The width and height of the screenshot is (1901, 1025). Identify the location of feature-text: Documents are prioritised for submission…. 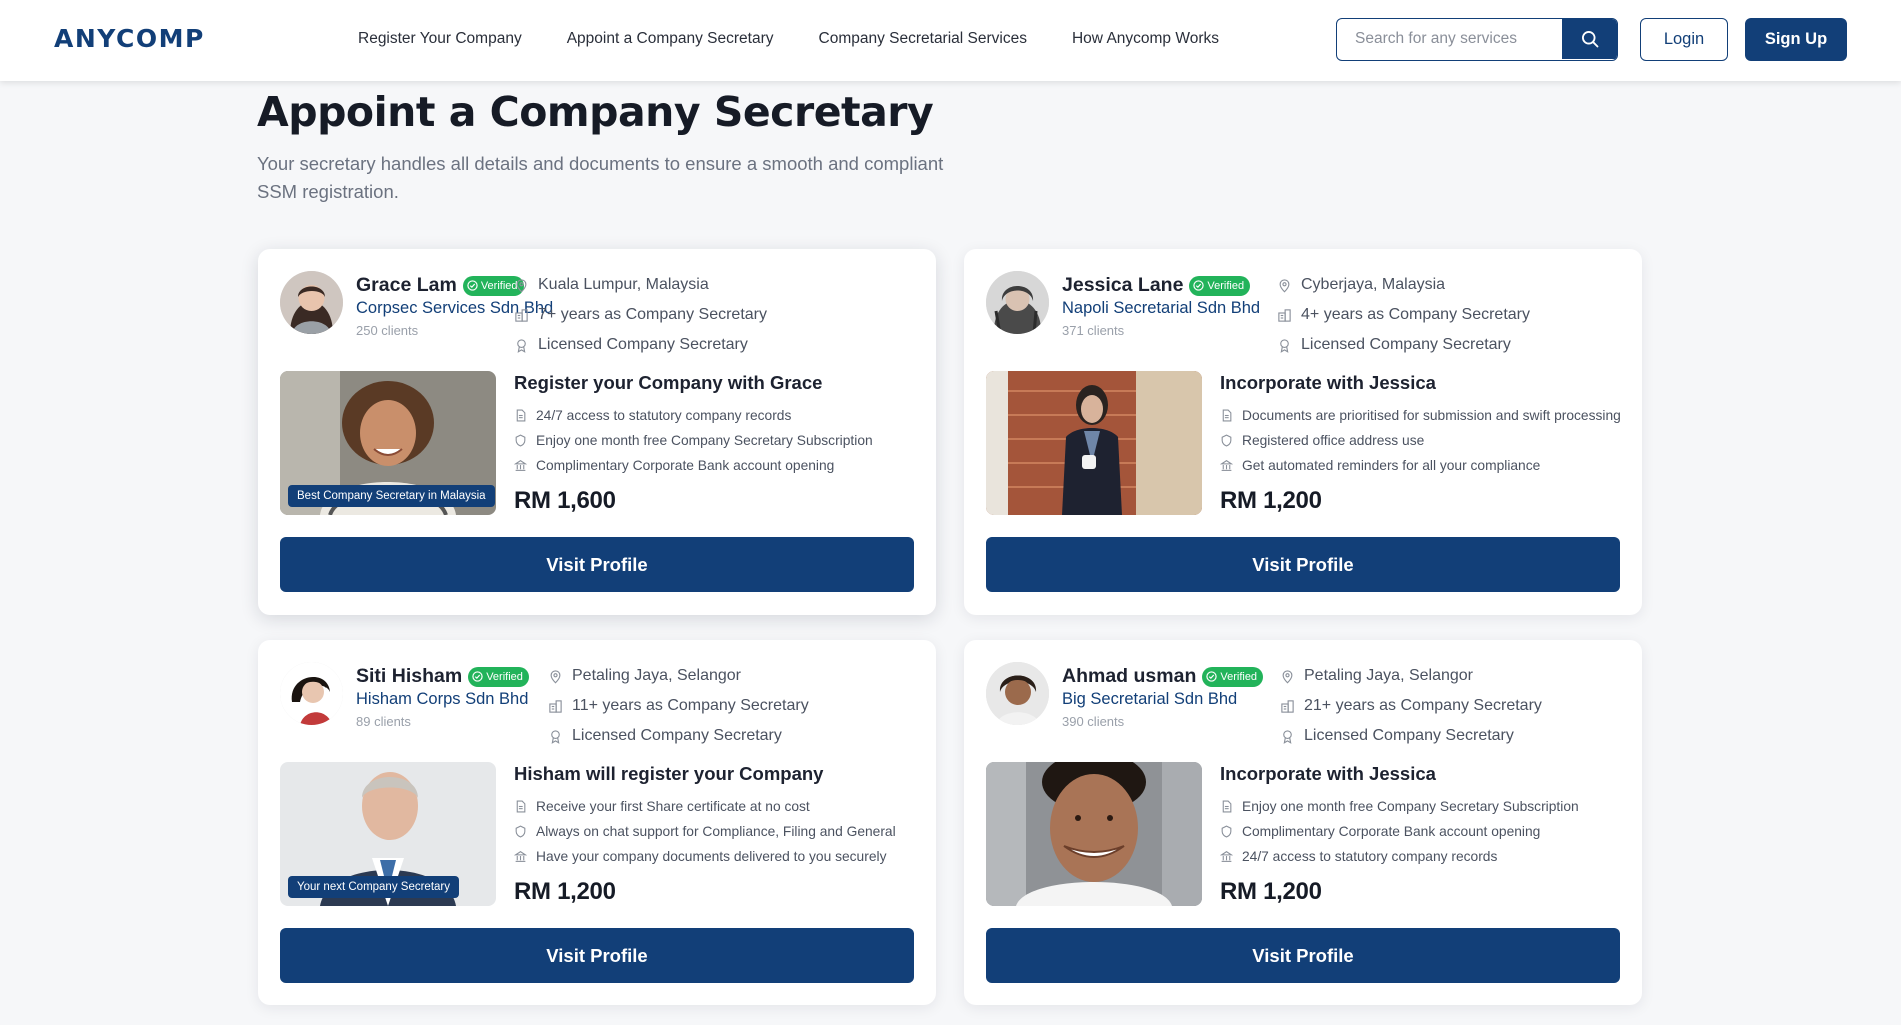
(1431, 415).